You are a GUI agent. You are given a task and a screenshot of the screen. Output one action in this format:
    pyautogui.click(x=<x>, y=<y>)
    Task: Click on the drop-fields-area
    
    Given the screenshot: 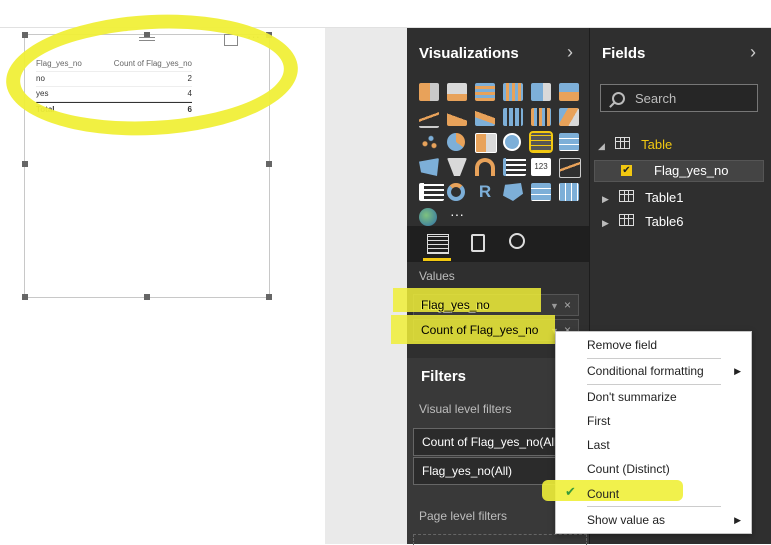 What is the action you would take?
    pyautogui.click(x=500, y=539)
    